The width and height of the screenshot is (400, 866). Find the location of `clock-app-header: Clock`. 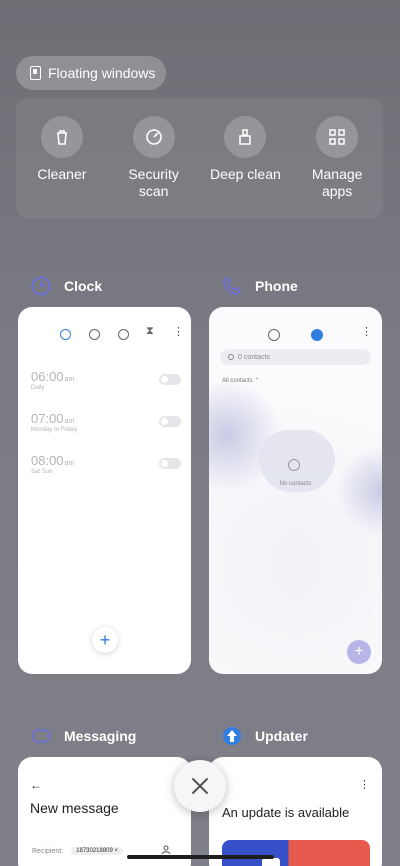

clock-app-header: Clock is located at coordinates (66, 286).